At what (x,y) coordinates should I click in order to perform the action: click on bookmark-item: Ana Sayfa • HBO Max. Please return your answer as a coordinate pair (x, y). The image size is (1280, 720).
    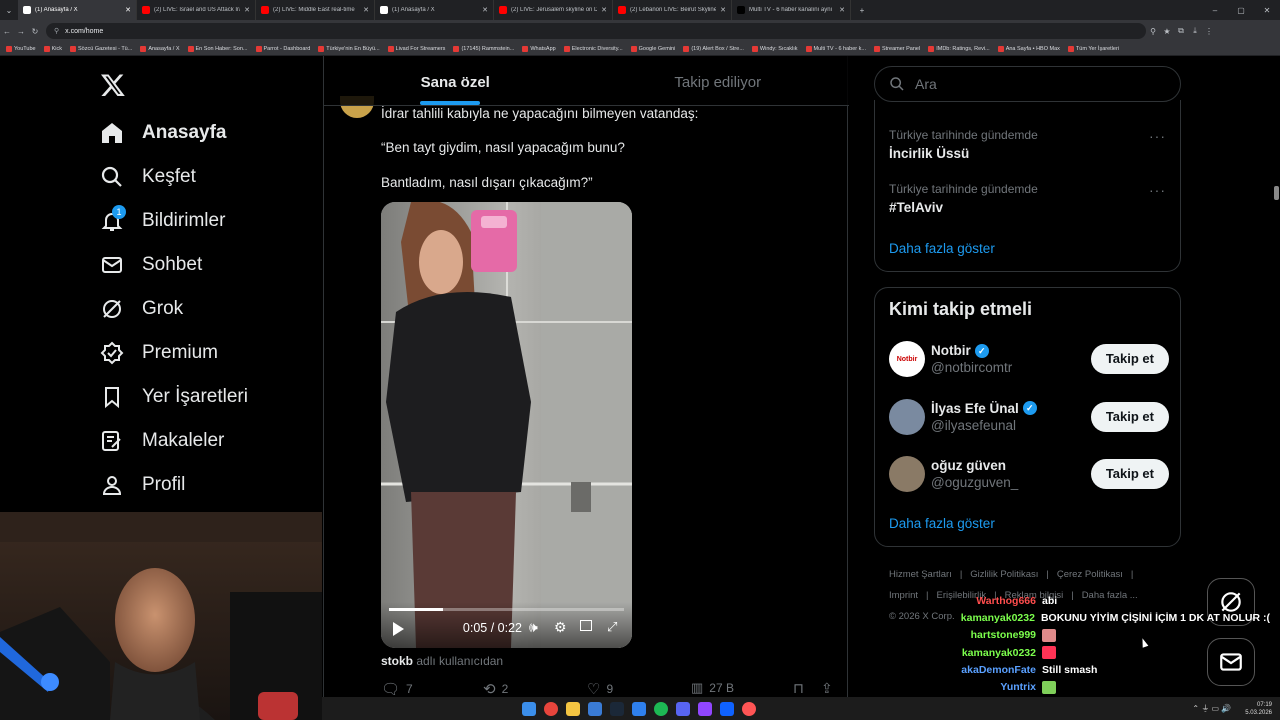
    Looking at the image, I should click on (1028, 48).